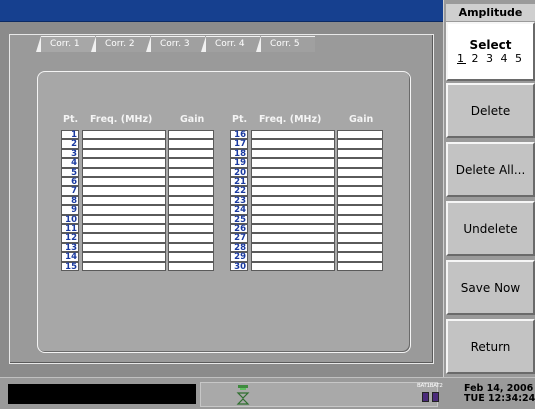 This screenshot has width=535, height=409. Describe the element at coordinates (71, 119) in the screenshot. I see `header-pt-left: Pt.` at that location.